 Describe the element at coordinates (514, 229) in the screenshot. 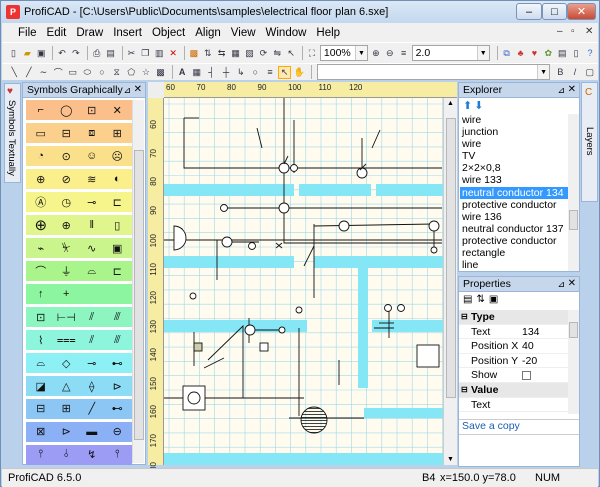

I see `list-item: neutral conductor 137` at that location.